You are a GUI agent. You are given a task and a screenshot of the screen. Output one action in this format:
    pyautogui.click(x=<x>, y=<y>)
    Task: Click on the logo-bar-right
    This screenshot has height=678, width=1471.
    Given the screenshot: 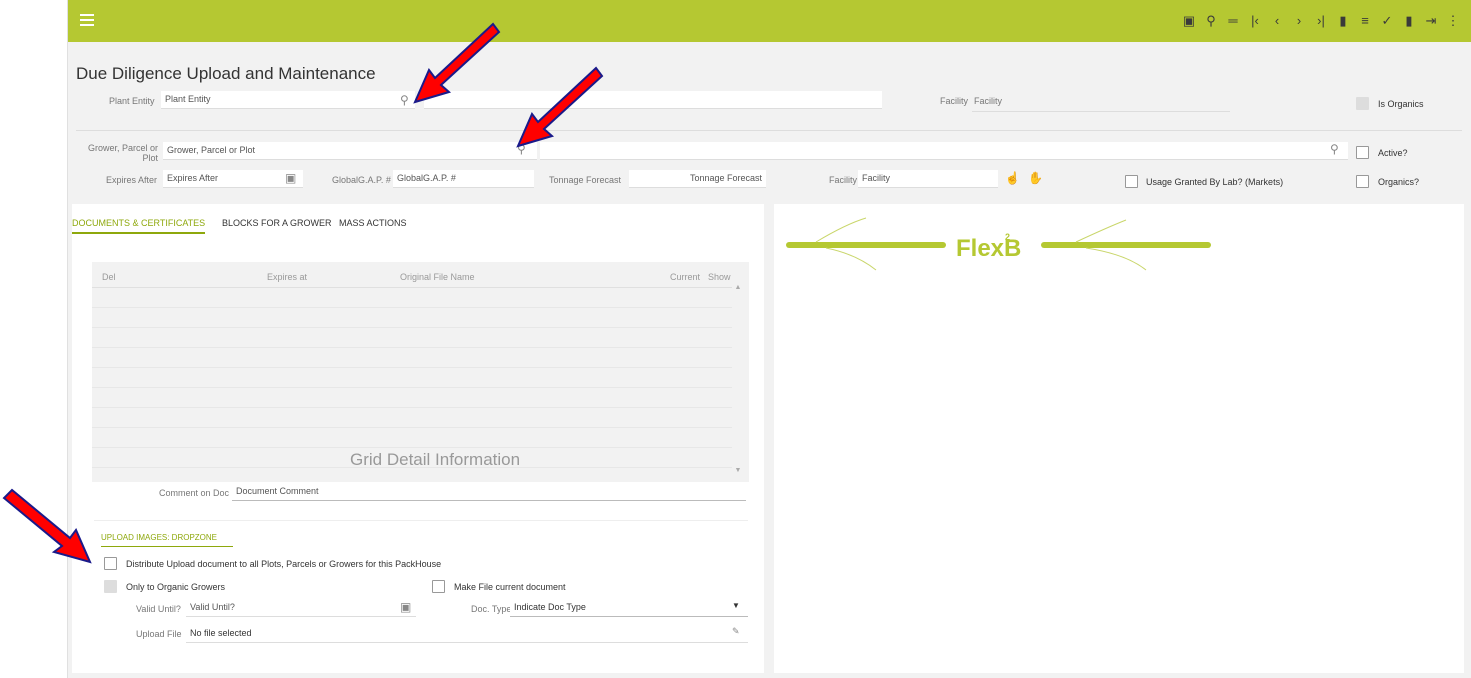 What is the action you would take?
    pyautogui.click(x=1126, y=245)
    